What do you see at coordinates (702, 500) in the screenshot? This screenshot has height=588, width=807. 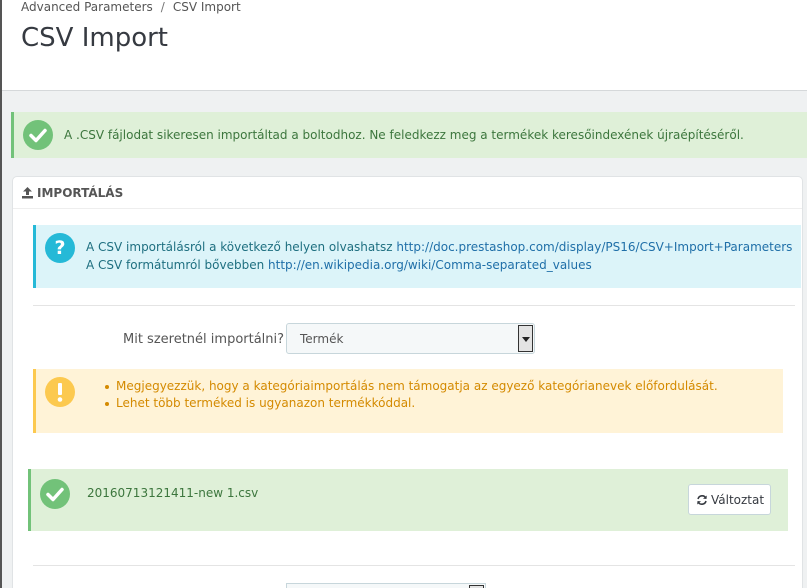 I see `refresh-icon` at bounding box center [702, 500].